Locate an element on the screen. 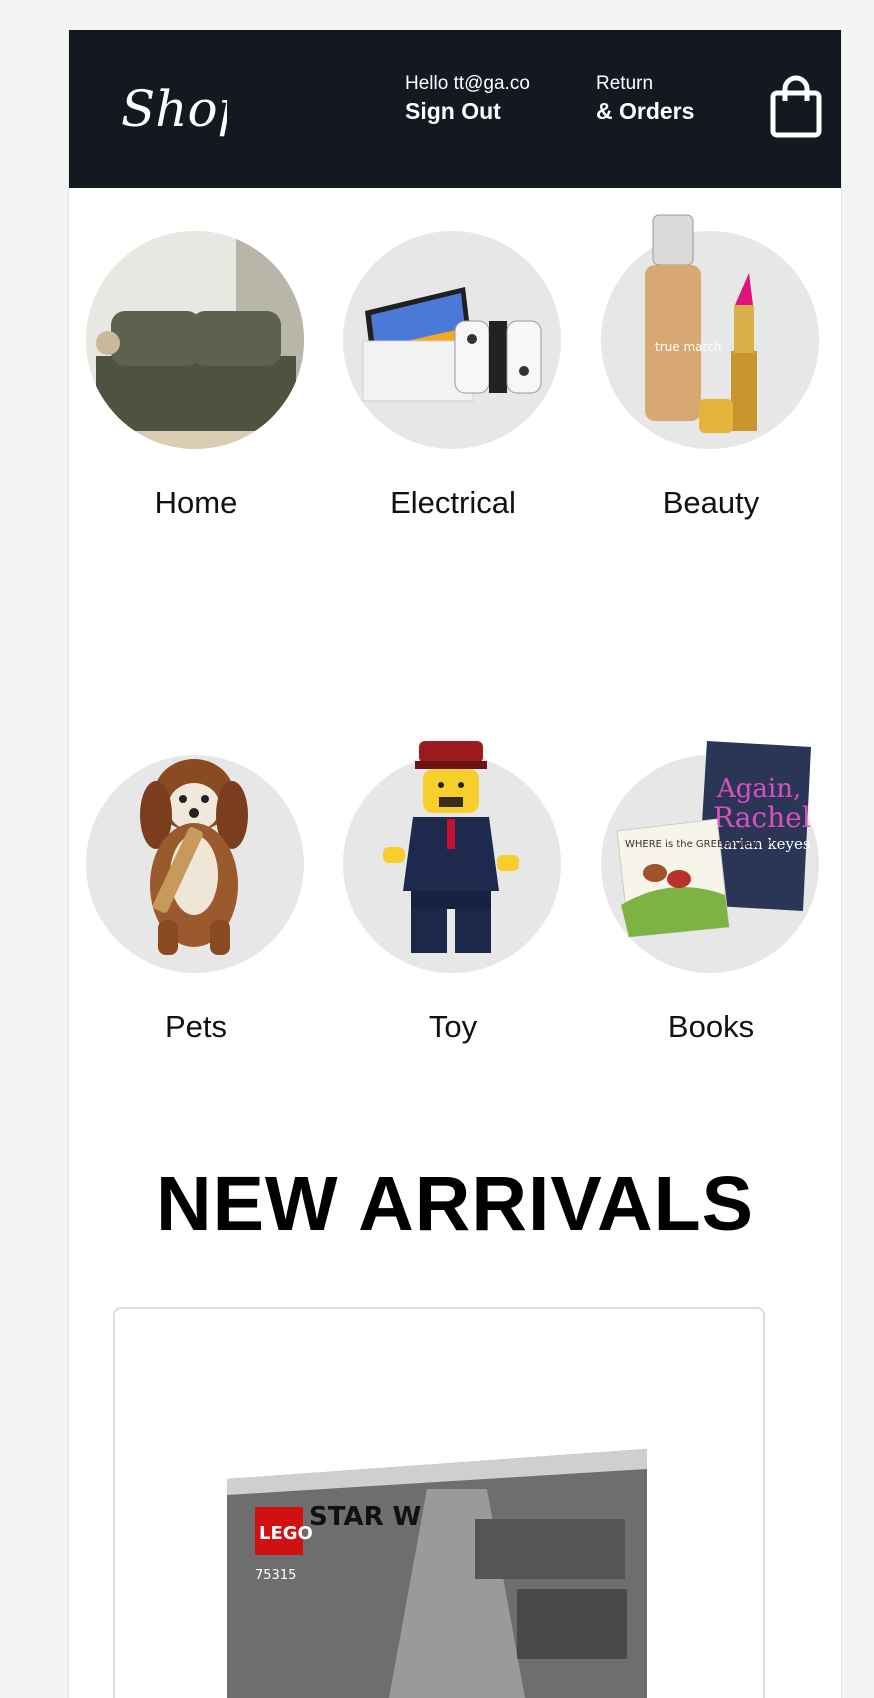 This screenshot has height=1698, width=874. category-beauty: true match Beauty is located at coordinates (711, 372).